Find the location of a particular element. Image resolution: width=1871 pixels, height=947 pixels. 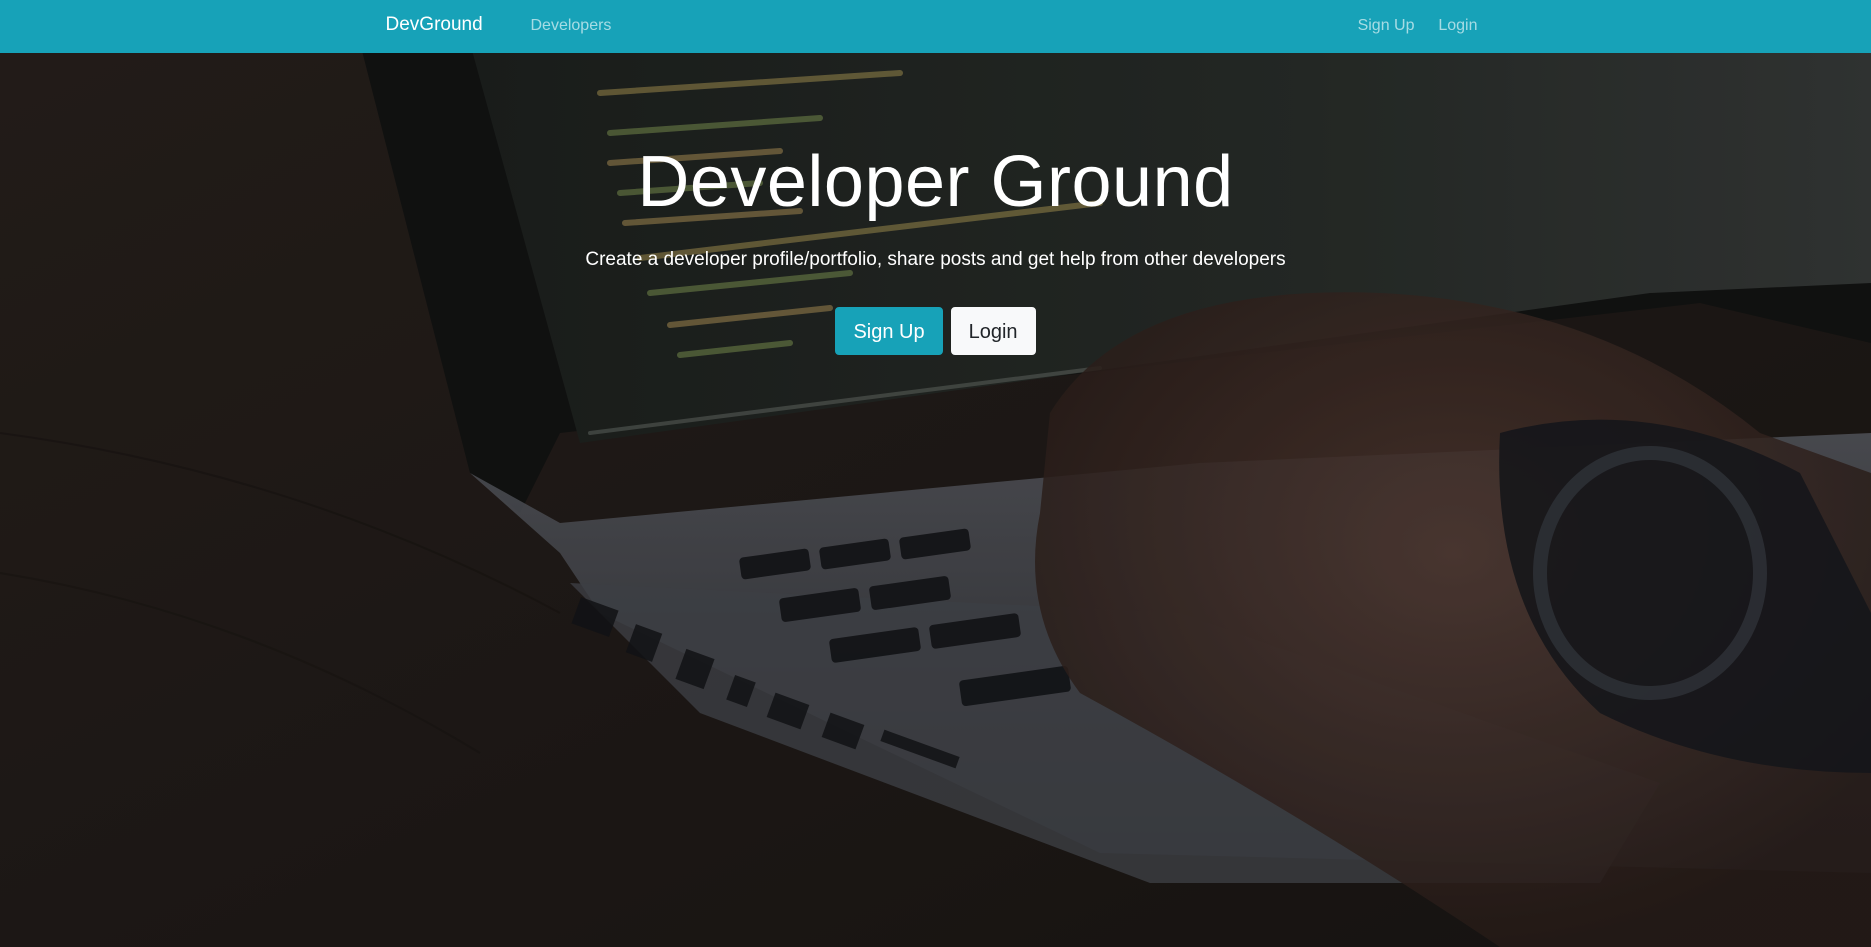

hero-login-button: Login is located at coordinates (993, 331).